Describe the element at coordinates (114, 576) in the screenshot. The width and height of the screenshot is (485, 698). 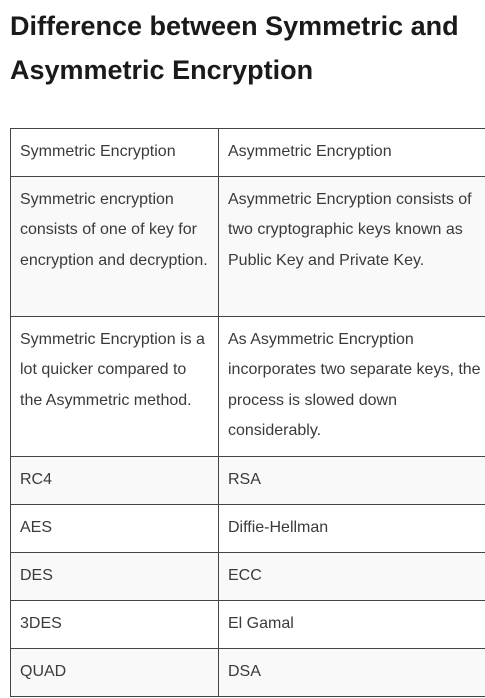
I see `table-cell-symmetric: DES` at that location.